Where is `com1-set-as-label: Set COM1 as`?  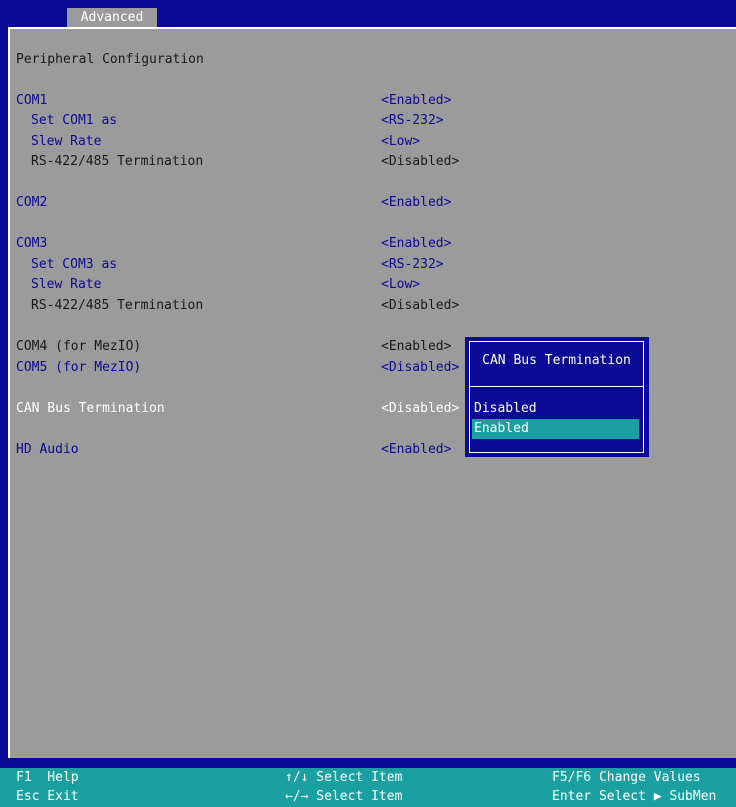 com1-set-as-label: Set COM1 as is located at coordinates (74, 121).